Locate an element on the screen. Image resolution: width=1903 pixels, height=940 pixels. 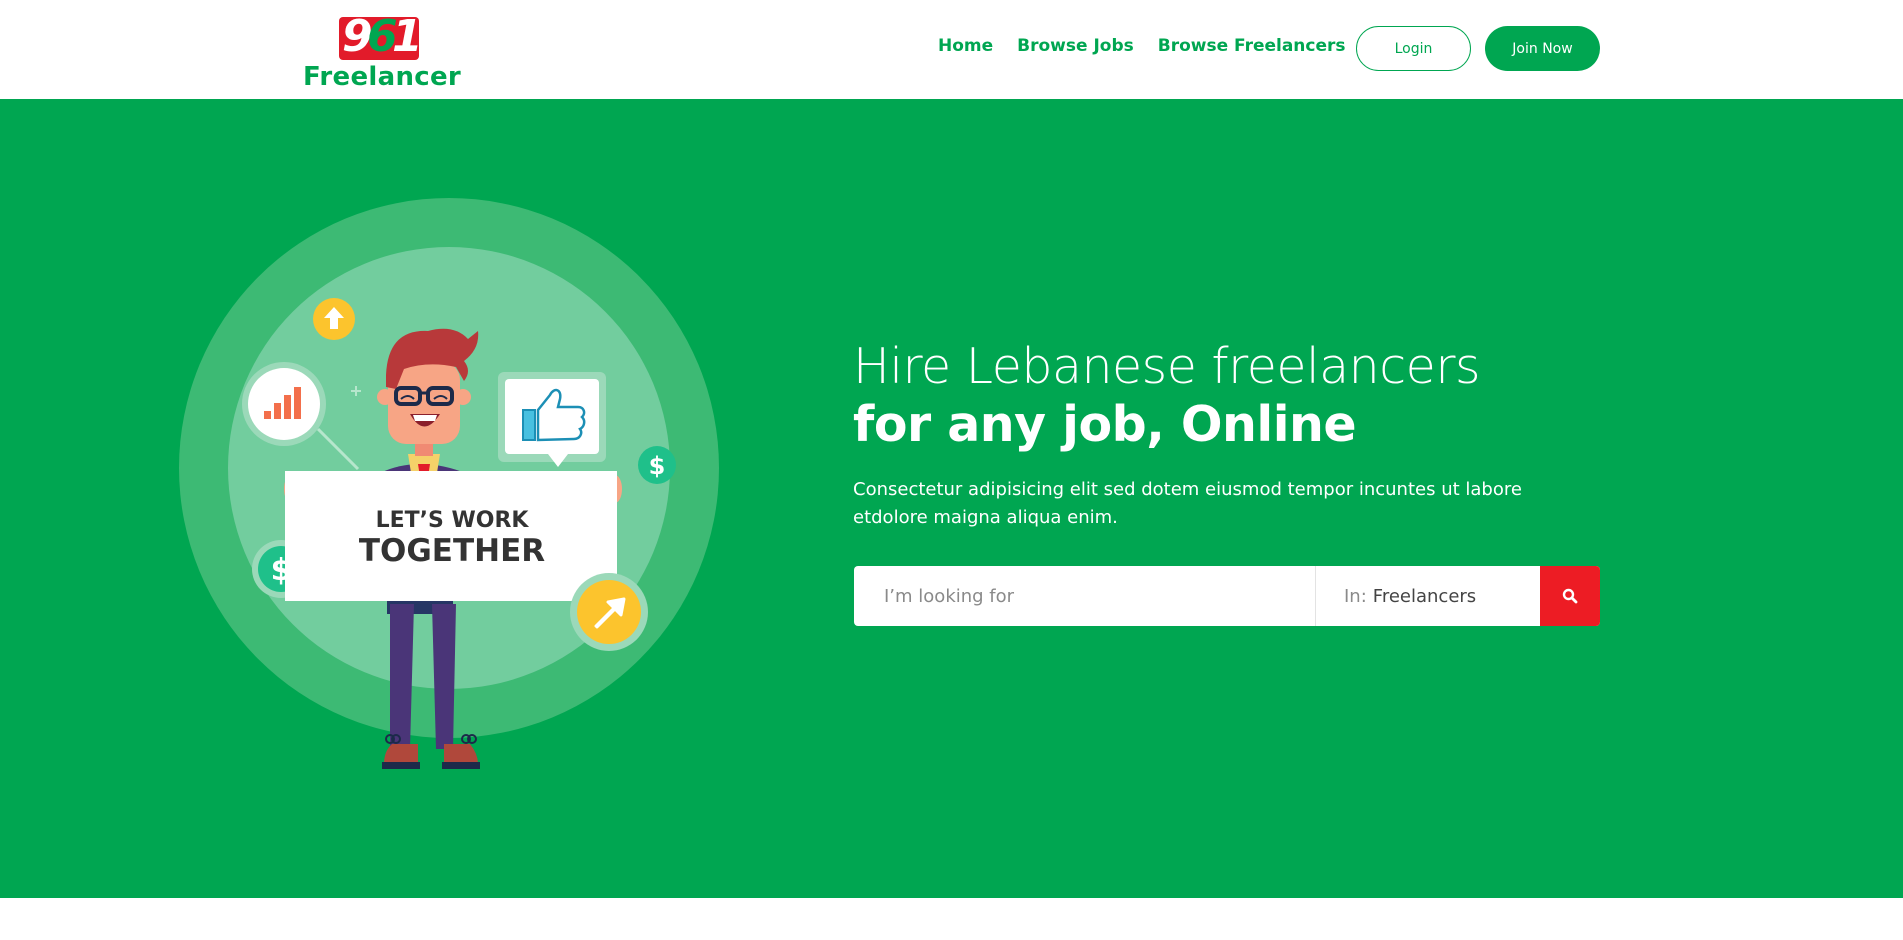
search-category-select: In: Freelancers is located at coordinates (1428, 596).